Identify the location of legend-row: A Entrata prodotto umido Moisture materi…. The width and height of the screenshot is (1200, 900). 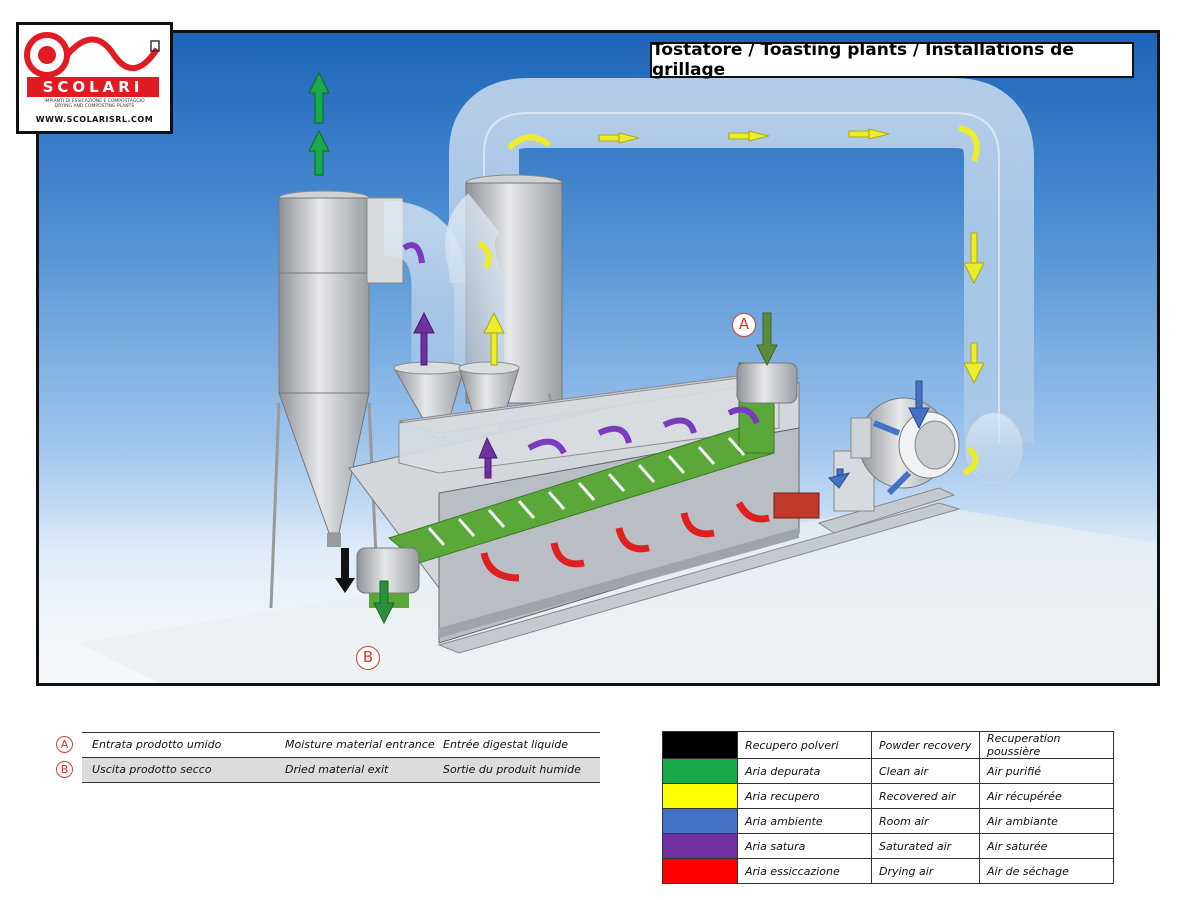
(328, 742).